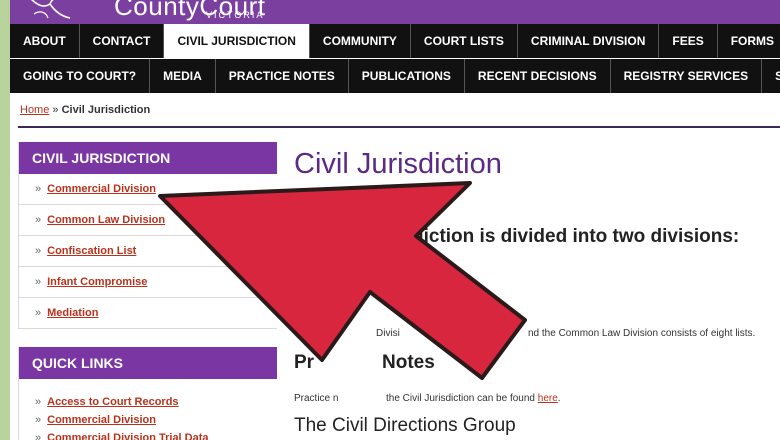  Describe the element at coordinates (405, 425) in the screenshot. I see `civil-directions-heading: The Civil Directions Group` at that location.